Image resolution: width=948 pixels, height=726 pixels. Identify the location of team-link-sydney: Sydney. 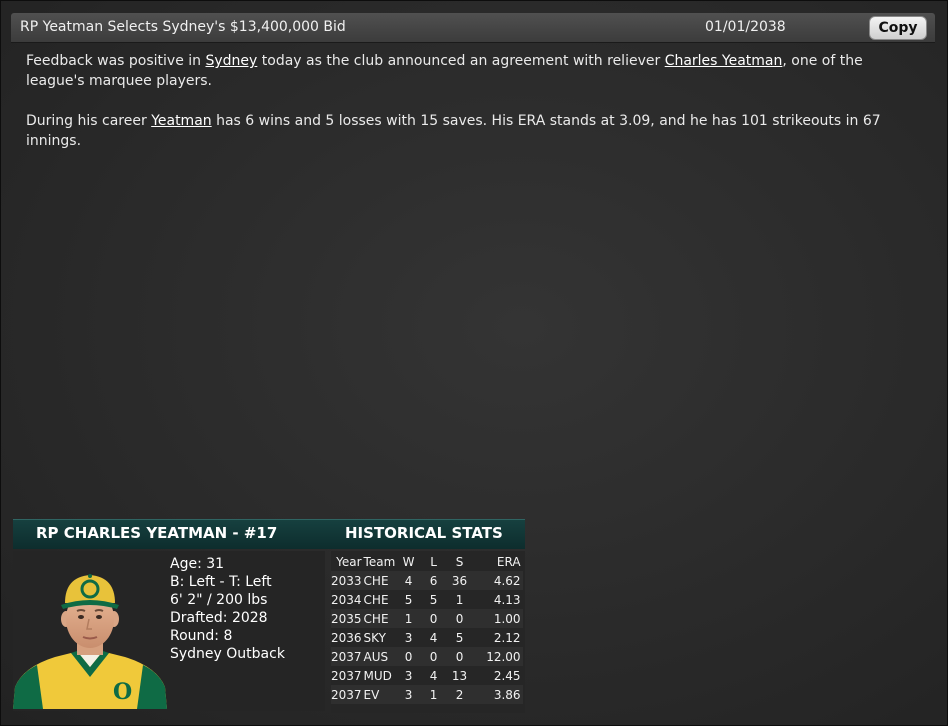
(231, 61).